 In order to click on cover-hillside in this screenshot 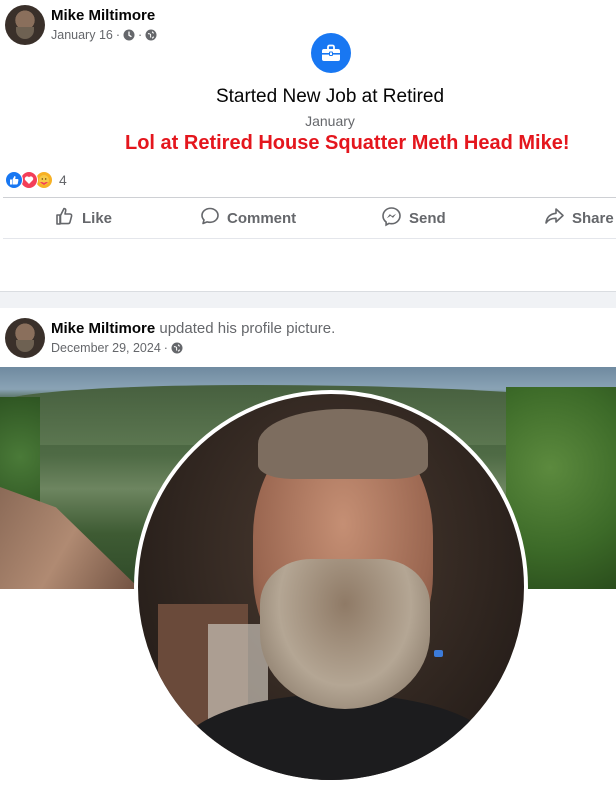, I will do `click(70, 538)`.